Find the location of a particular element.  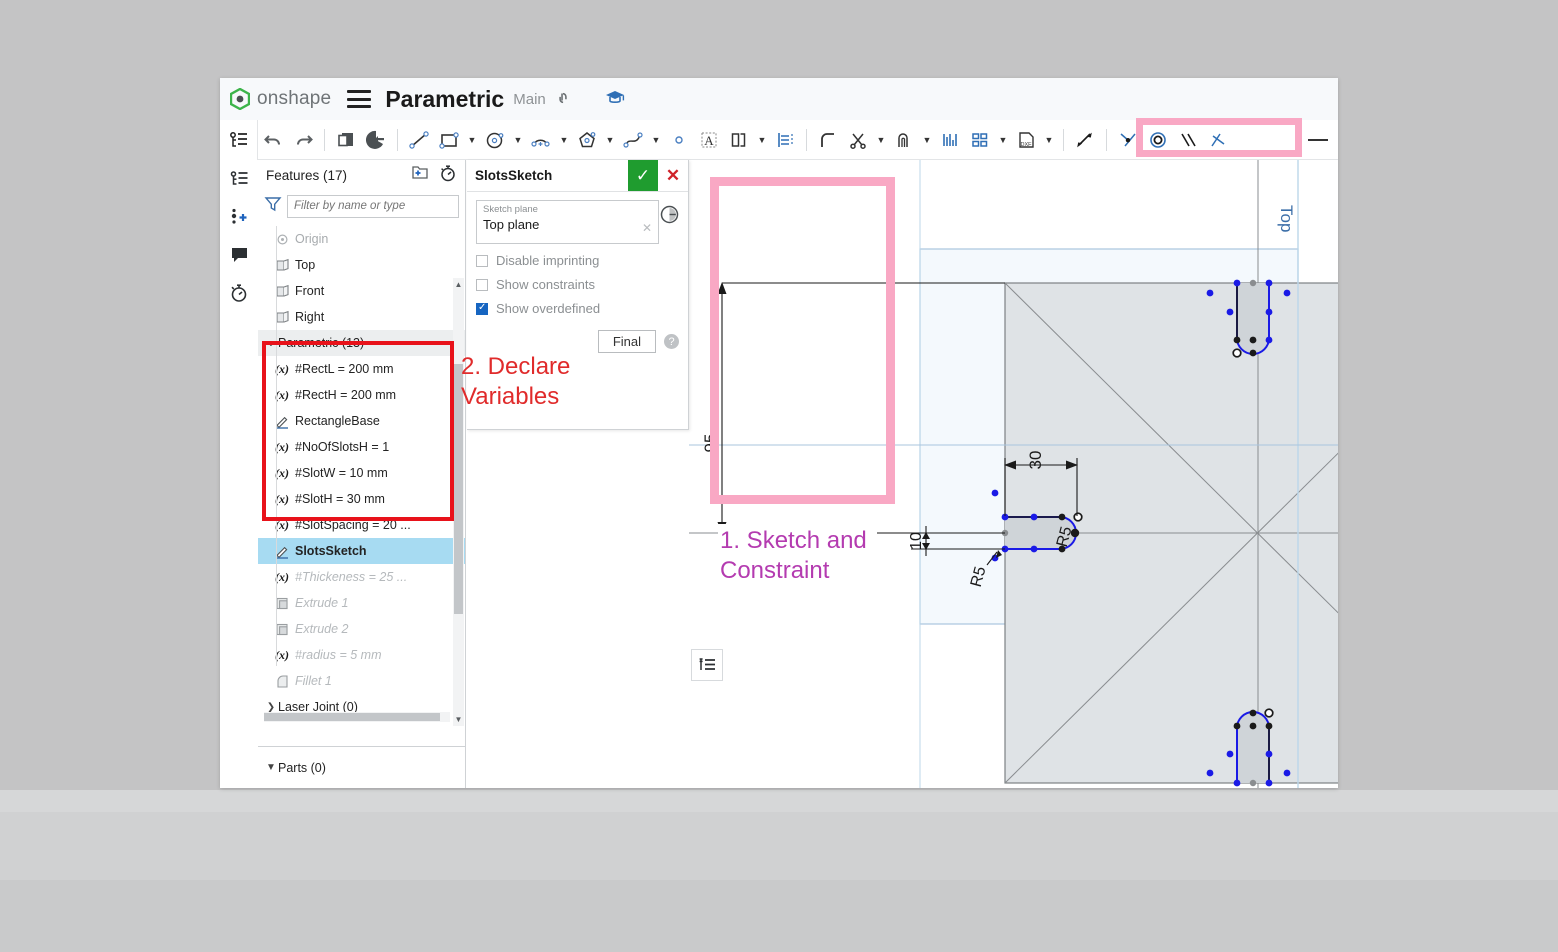

feature-item: Extrude 2 is located at coordinates (361, 629).